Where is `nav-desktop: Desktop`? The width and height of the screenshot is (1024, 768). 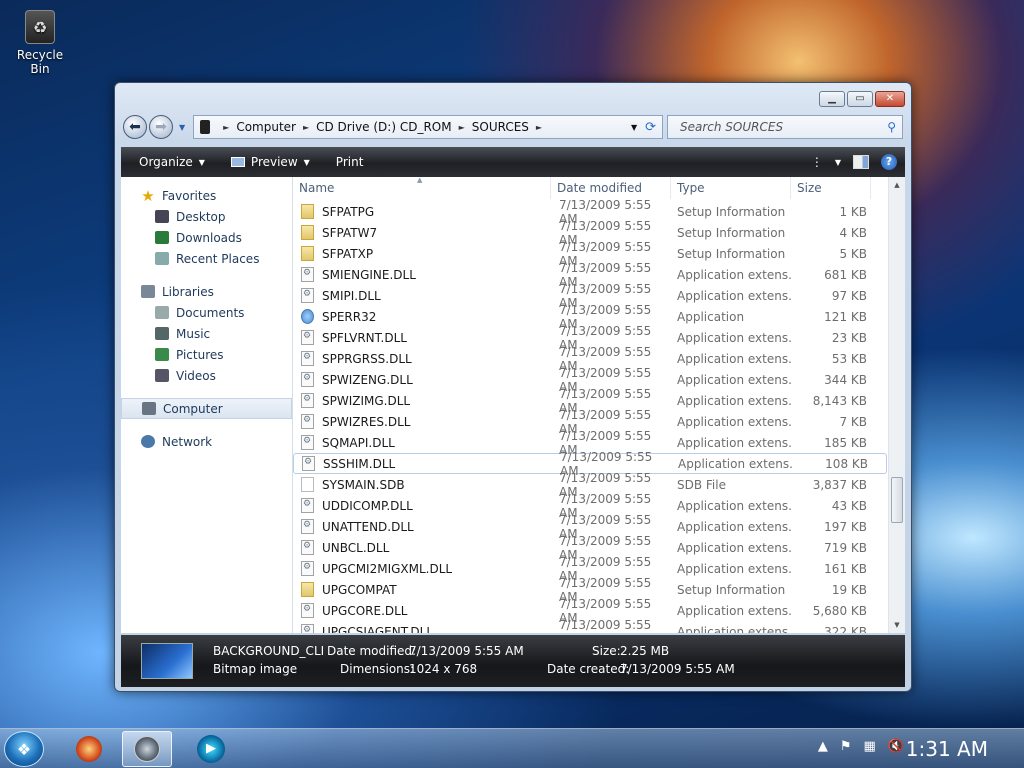 nav-desktop: Desktop is located at coordinates (206, 216).